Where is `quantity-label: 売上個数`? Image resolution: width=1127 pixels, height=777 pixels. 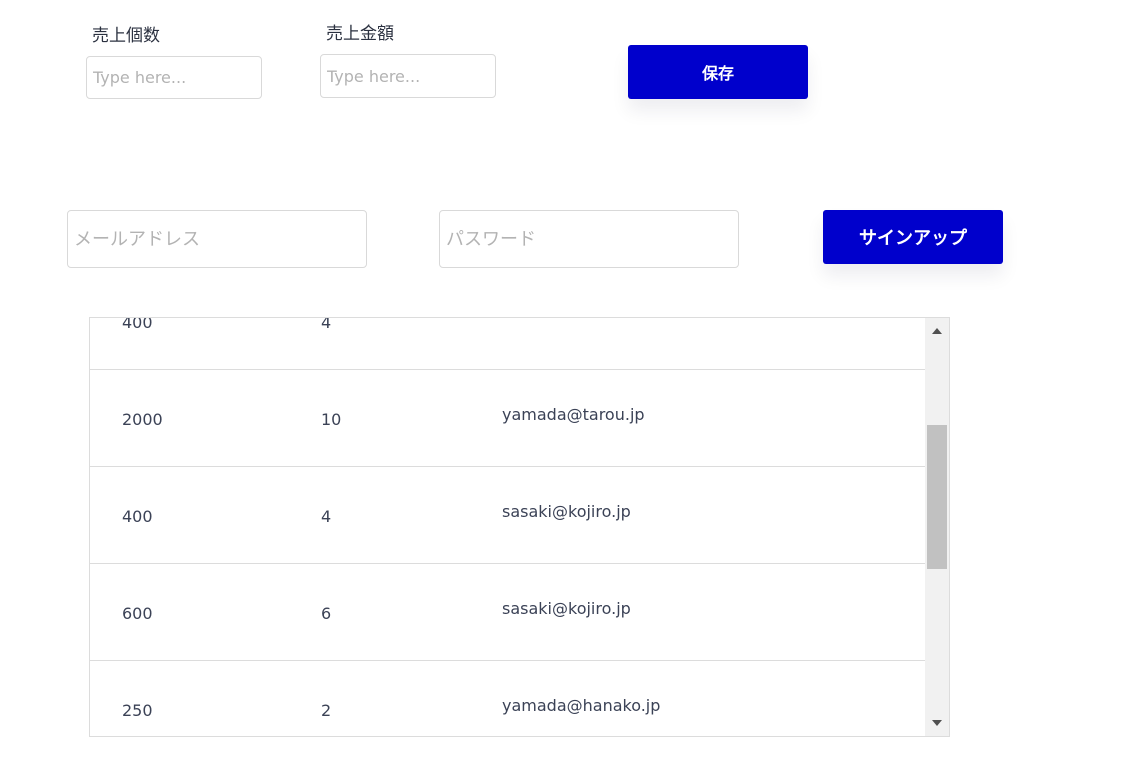
quantity-label: 売上個数 is located at coordinates (126, 36).